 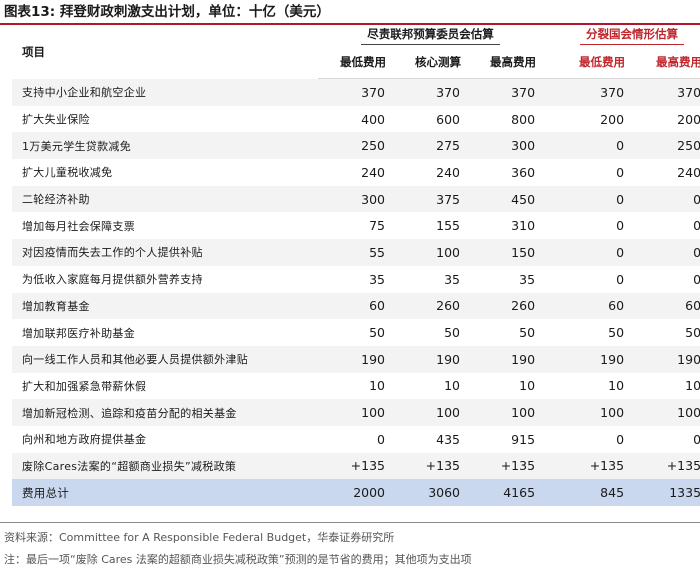 What do you see at coordinates (430, 359) in the screenshot?
I see `crfb-core-value: 190` at bounding box center [430, 359].